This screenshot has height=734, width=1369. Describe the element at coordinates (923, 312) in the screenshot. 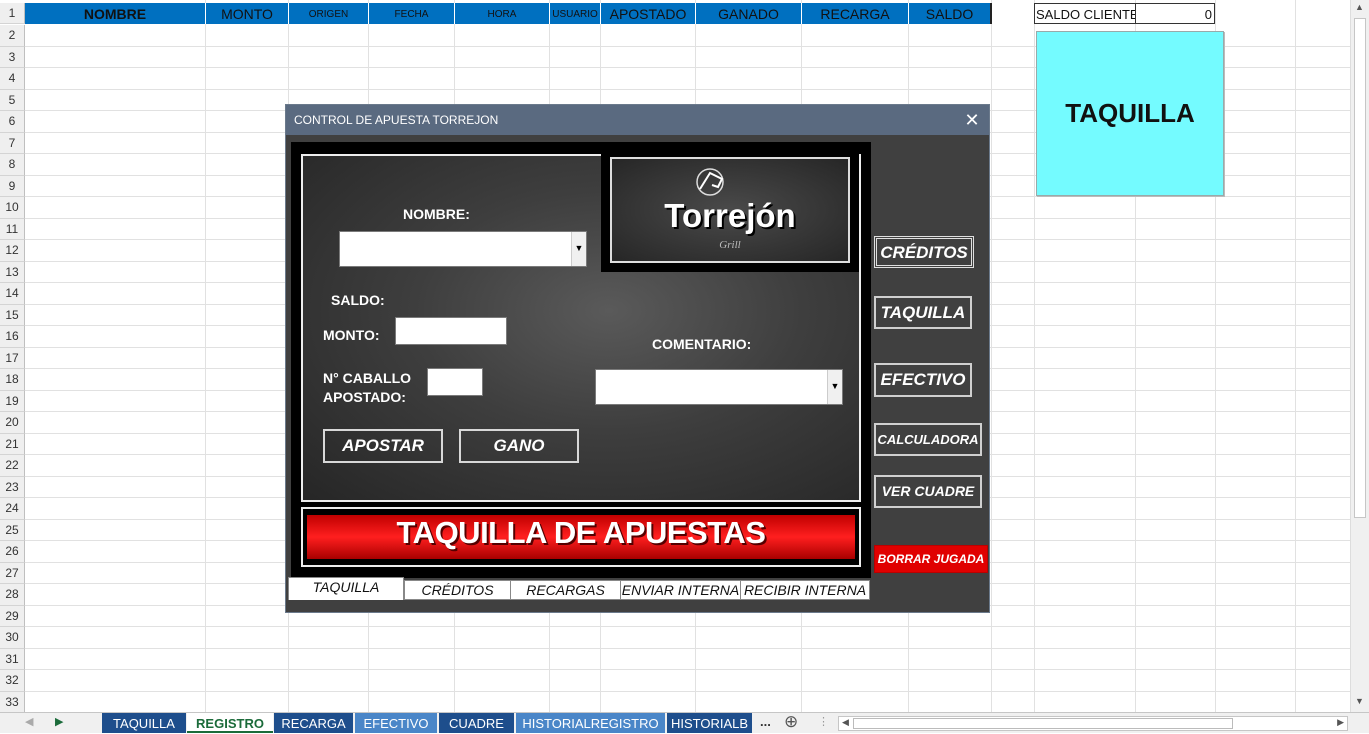

I see `taquilla-button: TAQUILLA` at that location.